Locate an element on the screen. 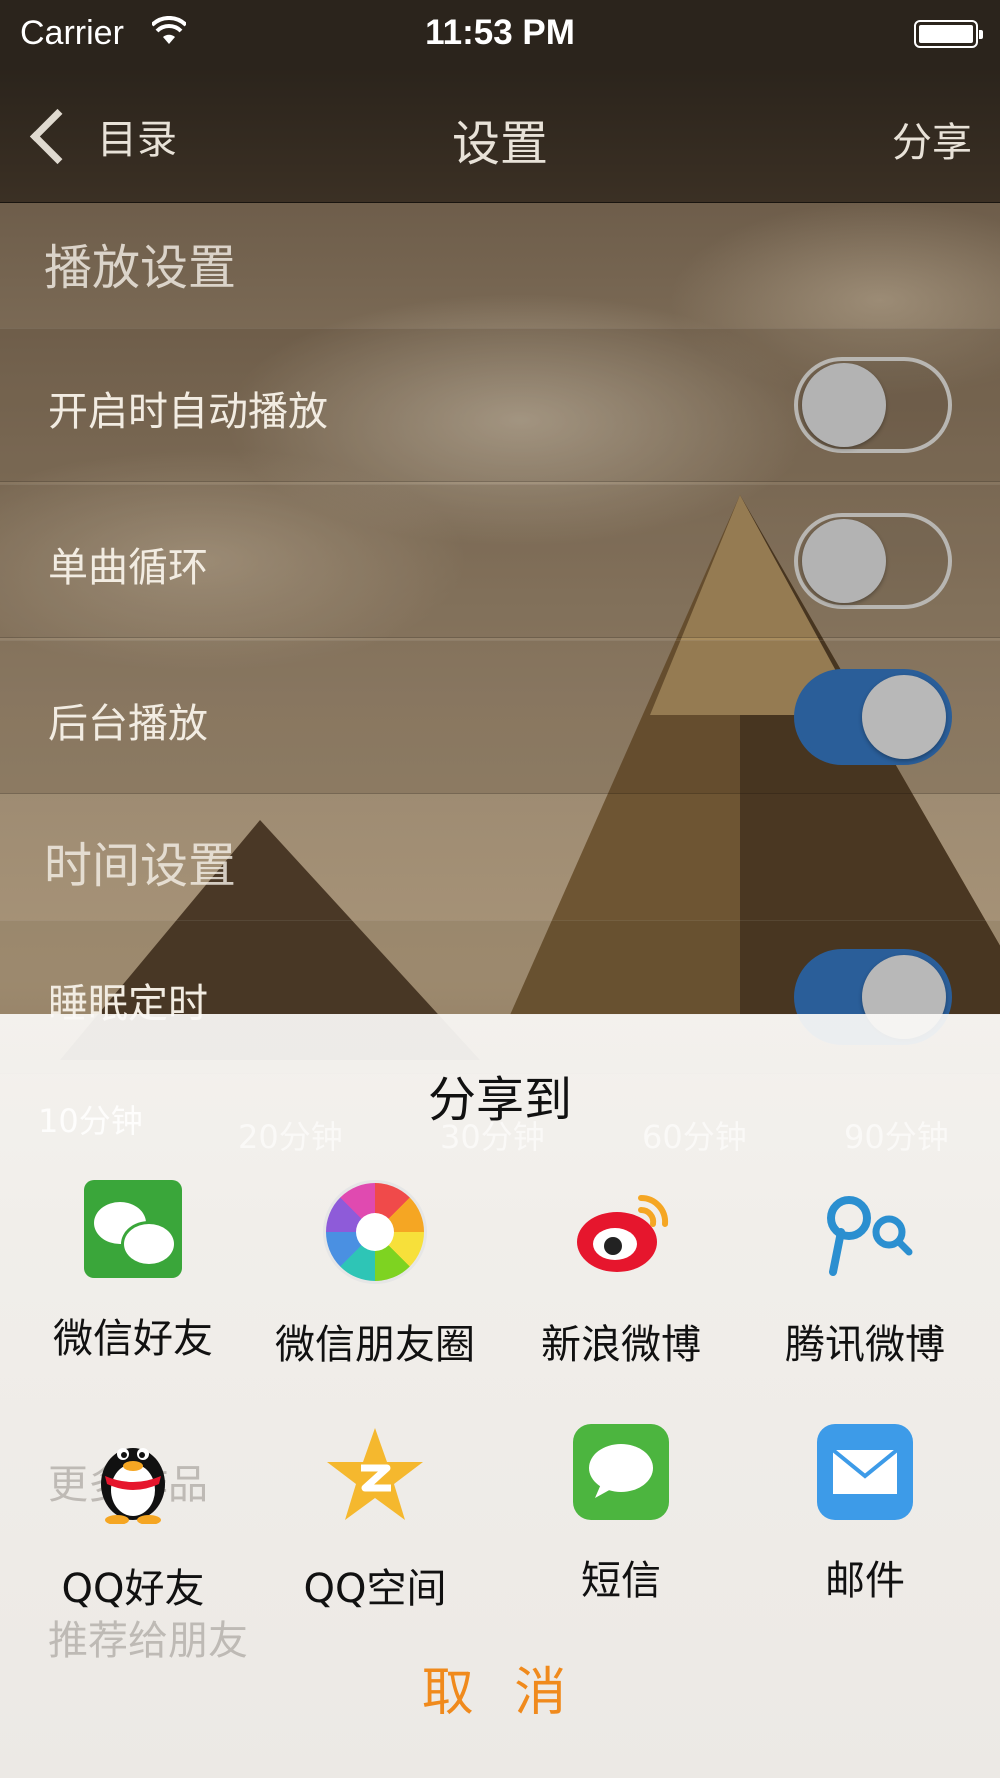  setting-label: 开启时自动播放 is located at coordinates (188, 412).